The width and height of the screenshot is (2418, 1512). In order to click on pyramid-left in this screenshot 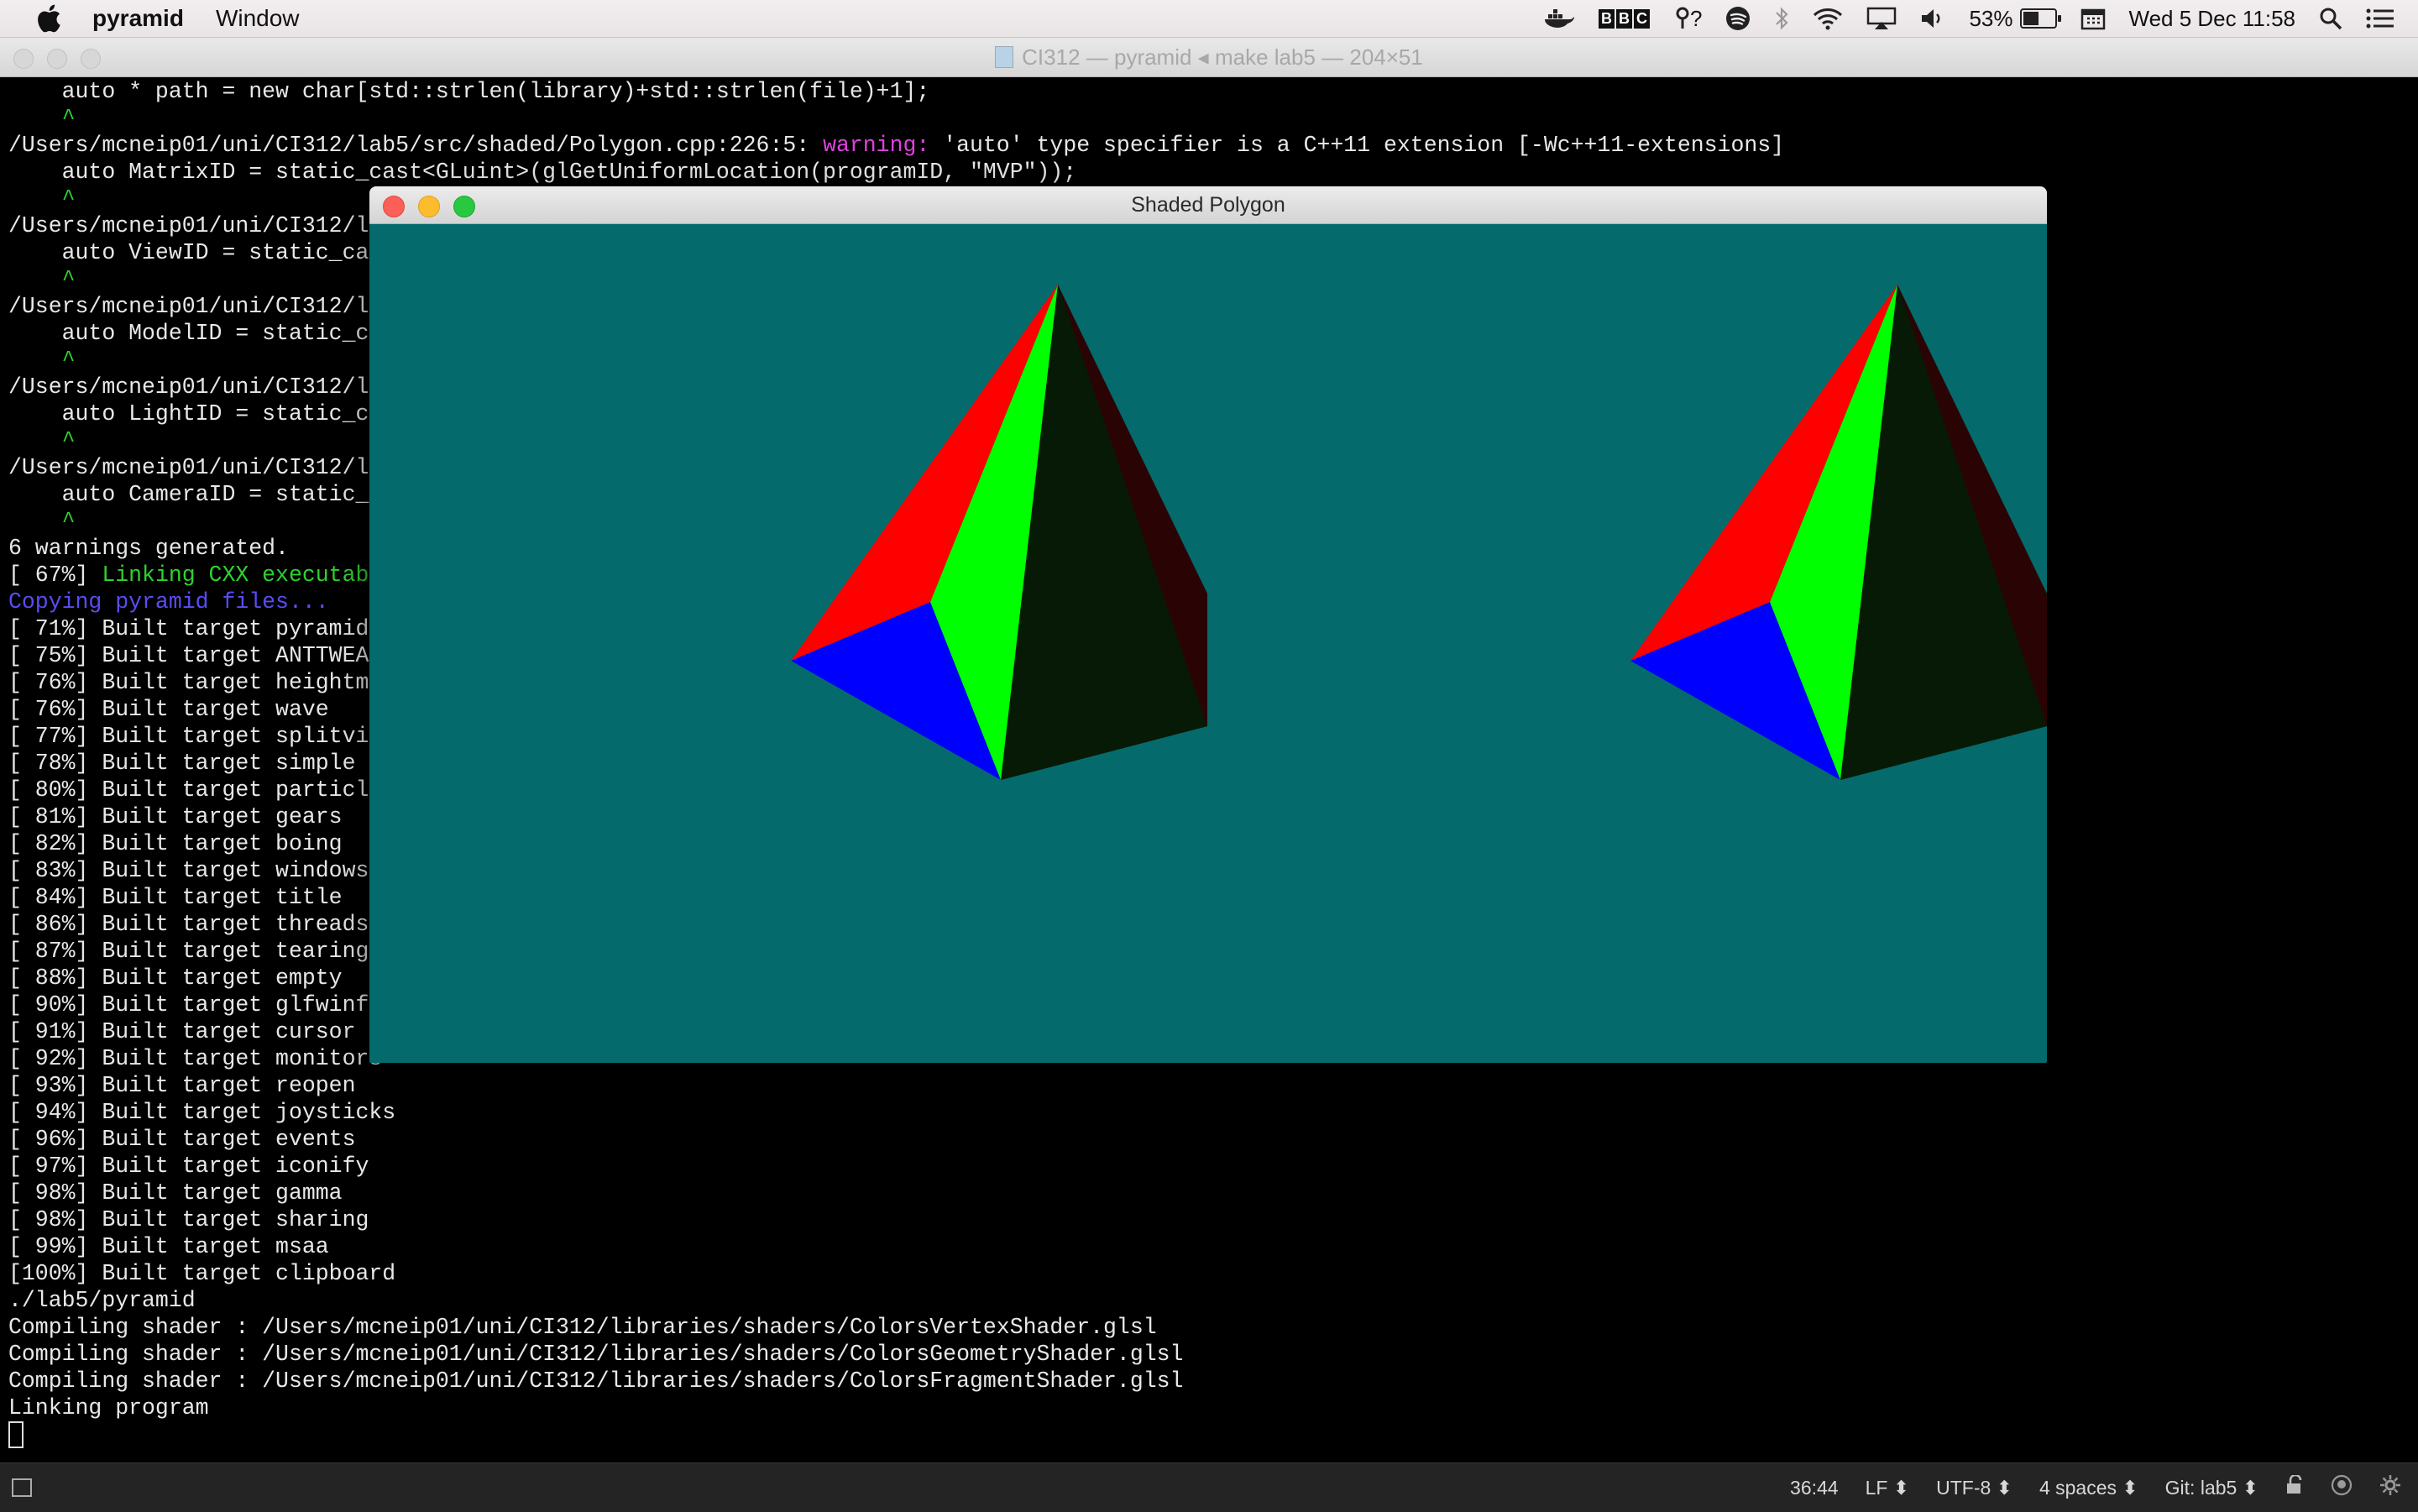, I will do `click(999, 532)`.